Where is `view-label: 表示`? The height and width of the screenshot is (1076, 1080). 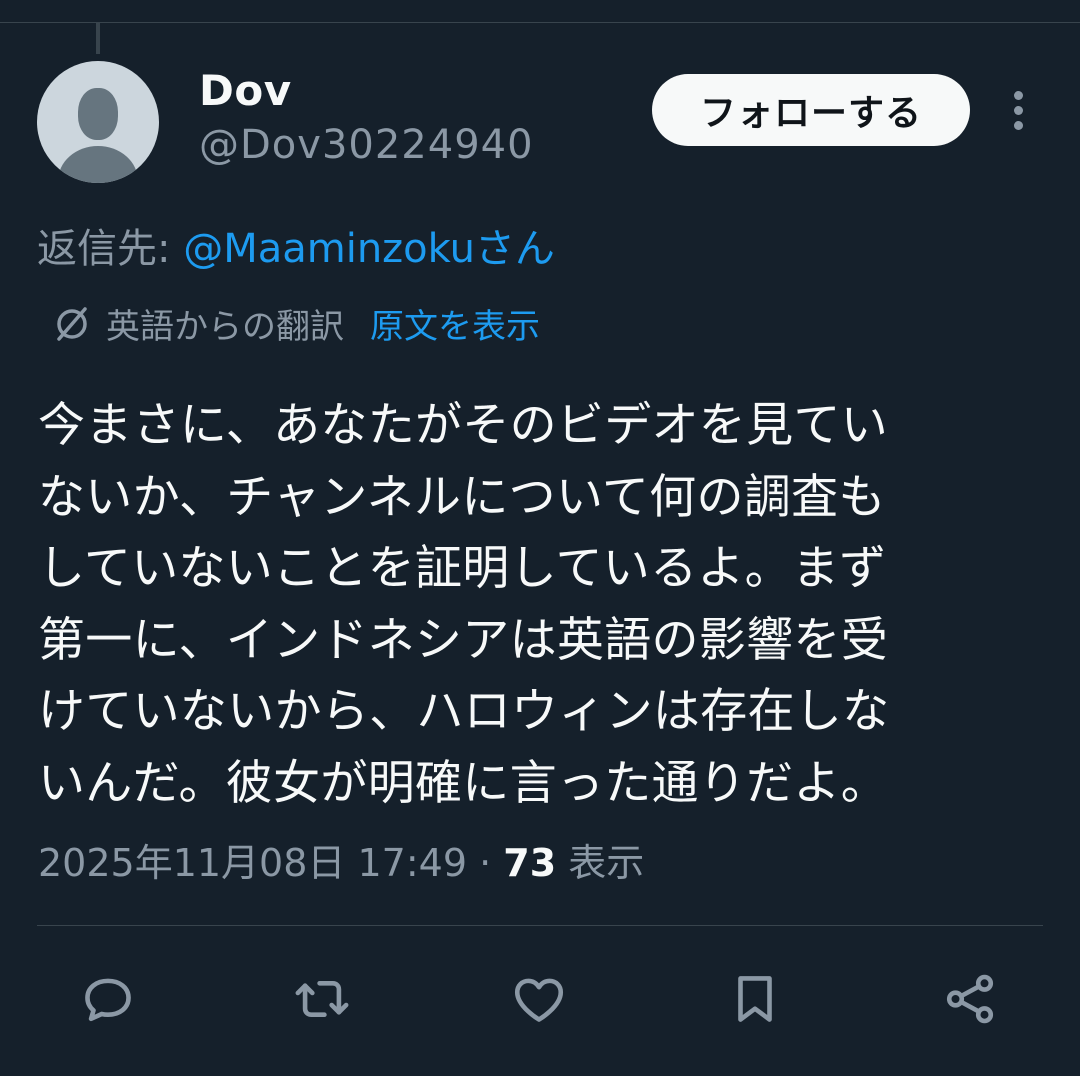 view-label: 表示 is located at coordinates (600, 863).